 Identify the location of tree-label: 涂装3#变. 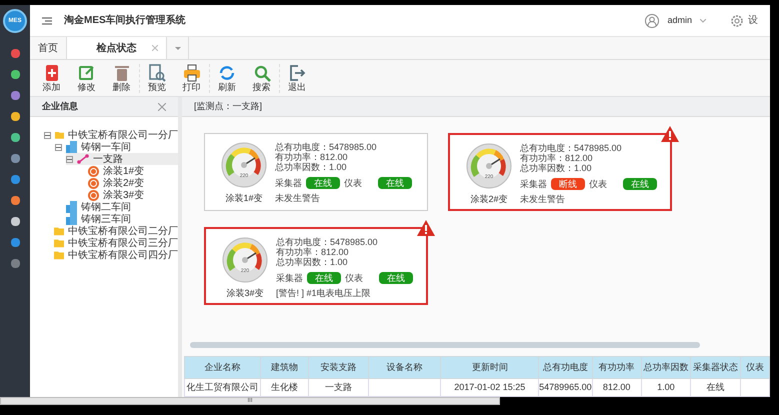
(123, 195).